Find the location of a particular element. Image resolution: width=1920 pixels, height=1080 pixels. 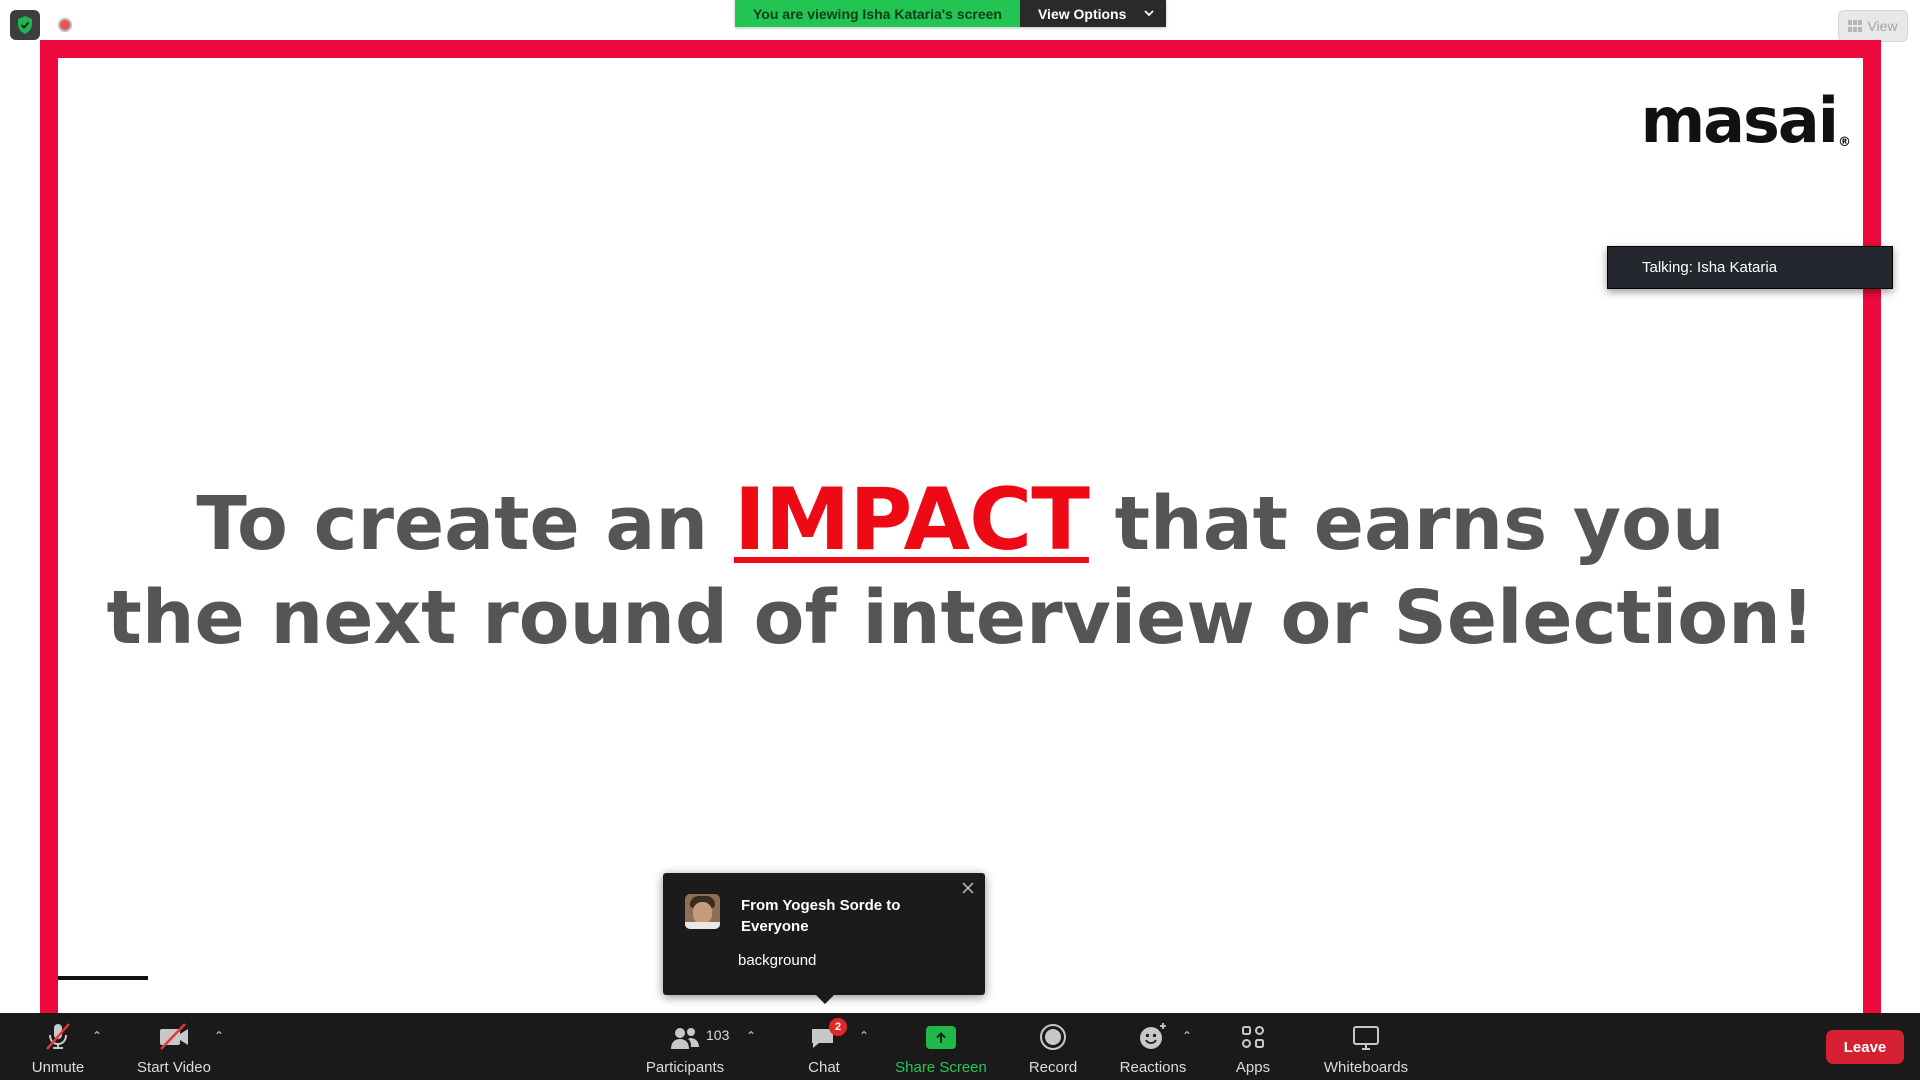

avatar is located at coordinates (702, 911).